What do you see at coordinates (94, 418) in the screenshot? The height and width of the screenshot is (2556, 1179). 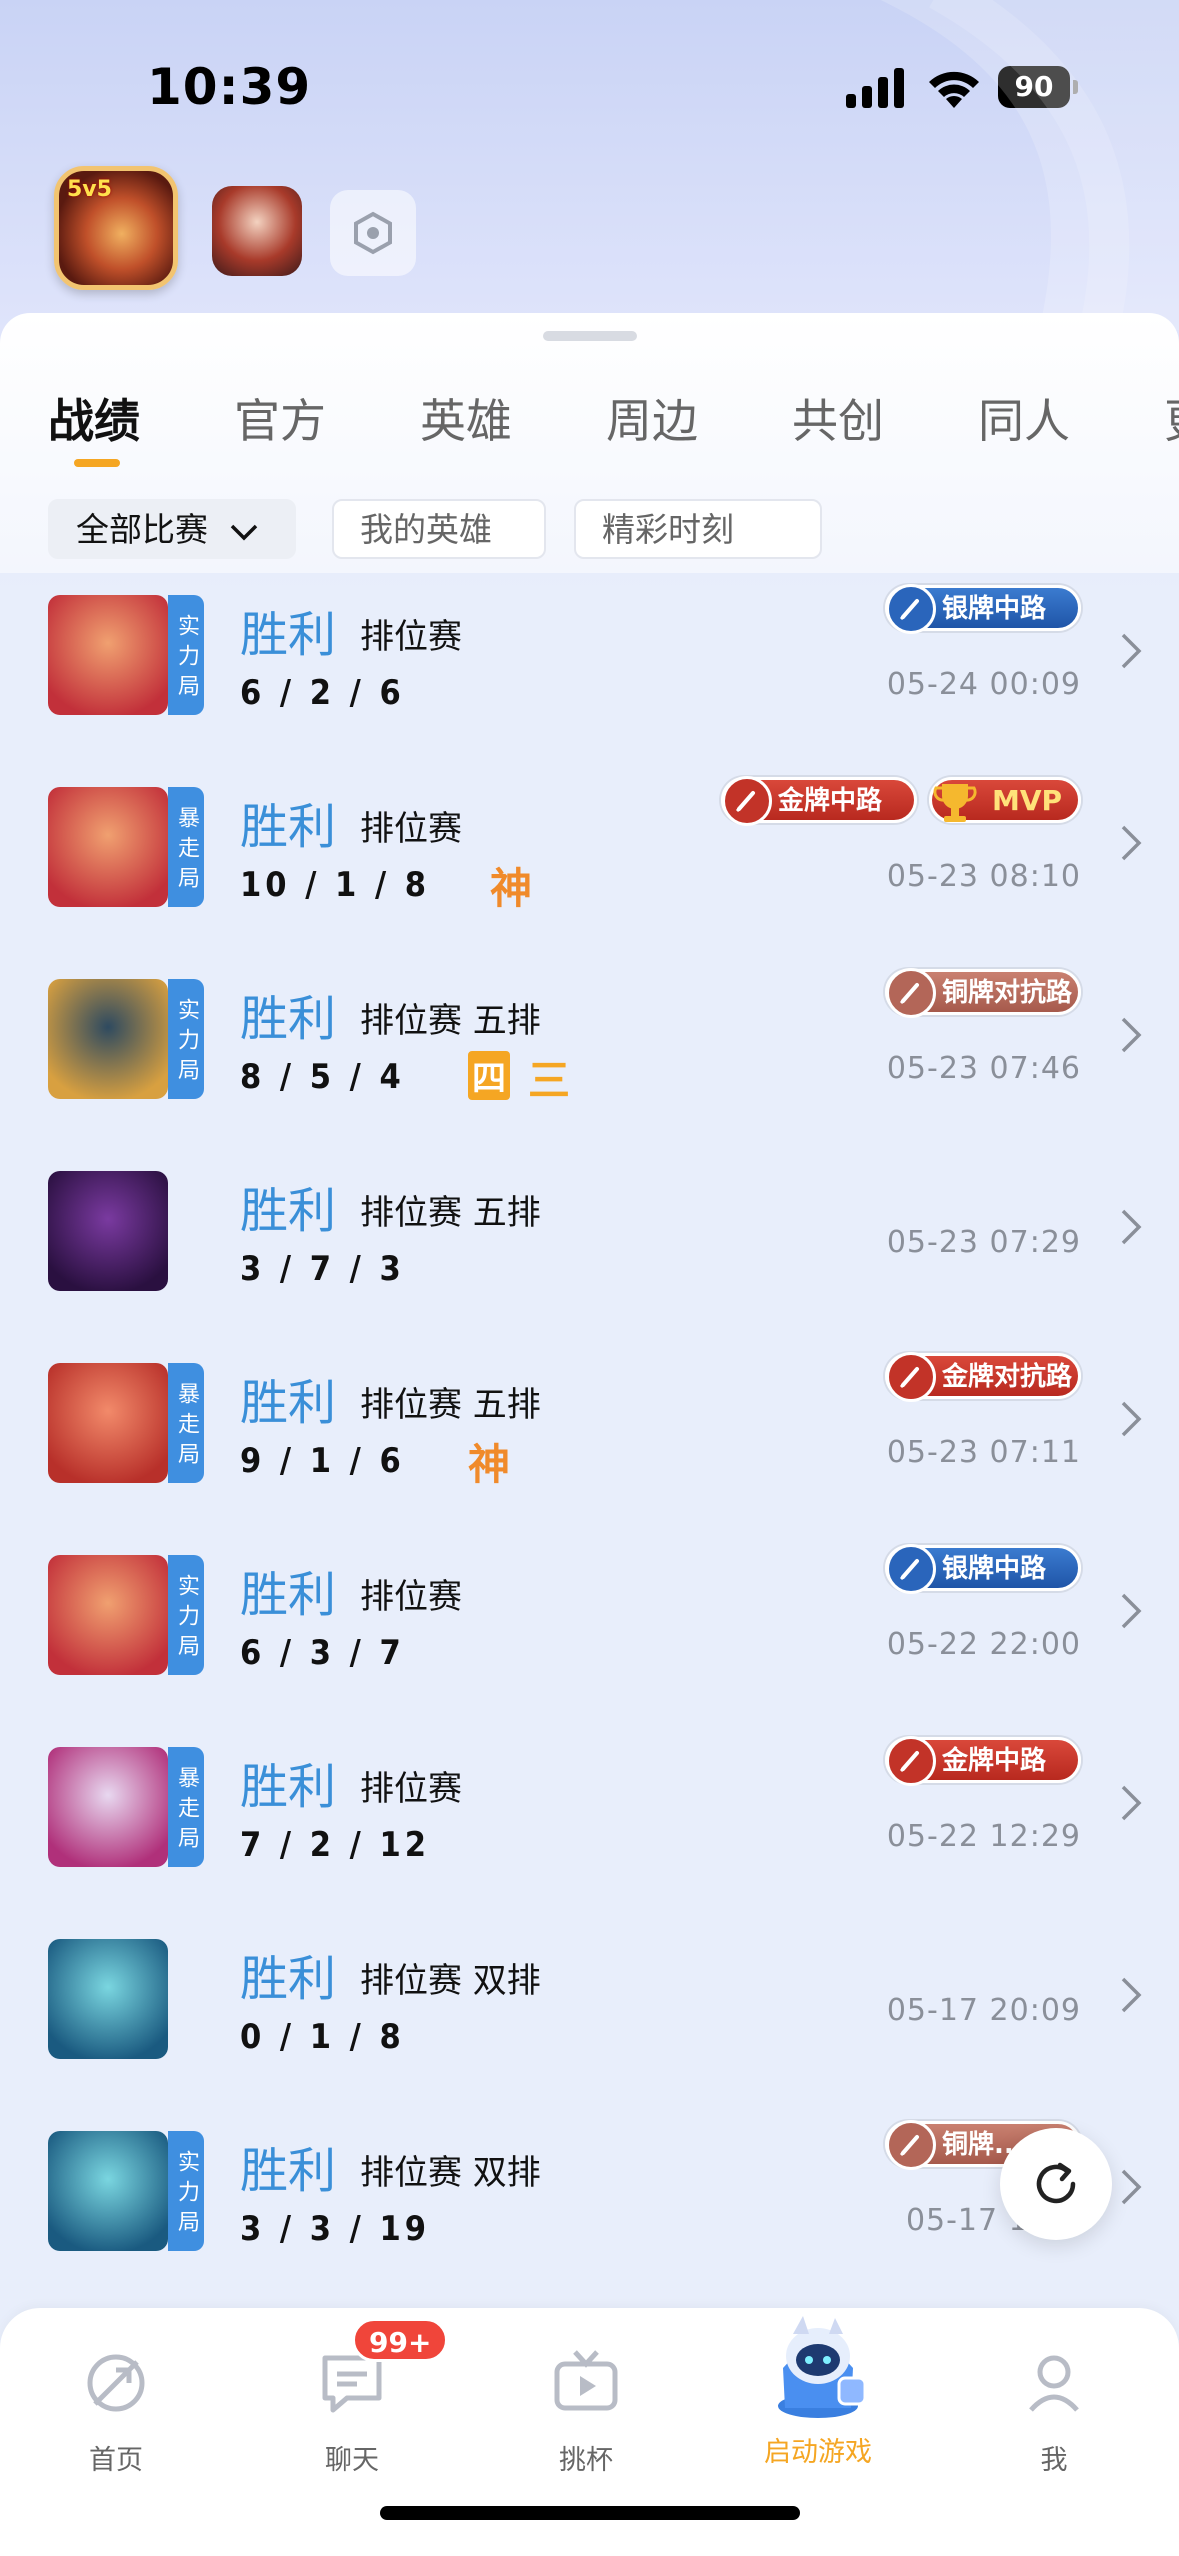 I see `tab-records: 战绩` at bounding box center [94, 418].